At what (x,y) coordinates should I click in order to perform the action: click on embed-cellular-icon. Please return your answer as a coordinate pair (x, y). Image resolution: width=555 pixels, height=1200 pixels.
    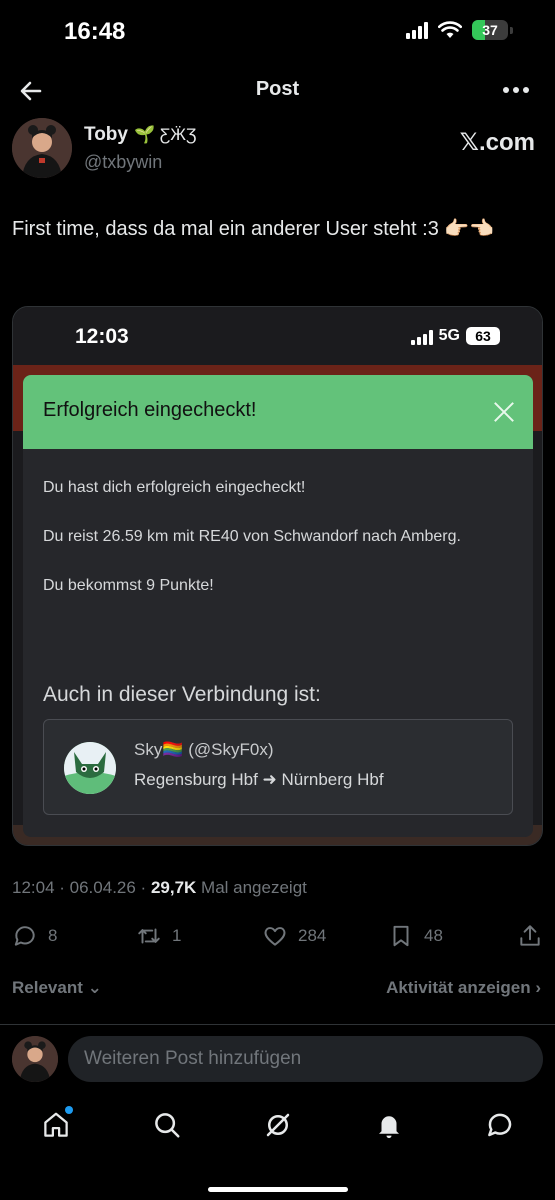
    Looking at the image, I should click on (421, 336).